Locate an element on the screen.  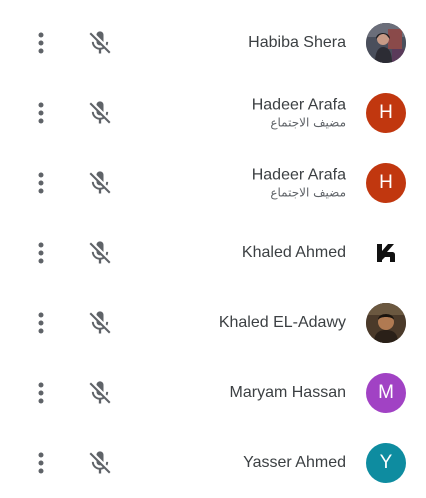
participant-text: Khaled Ahmed is located at coordinates (294, 253).